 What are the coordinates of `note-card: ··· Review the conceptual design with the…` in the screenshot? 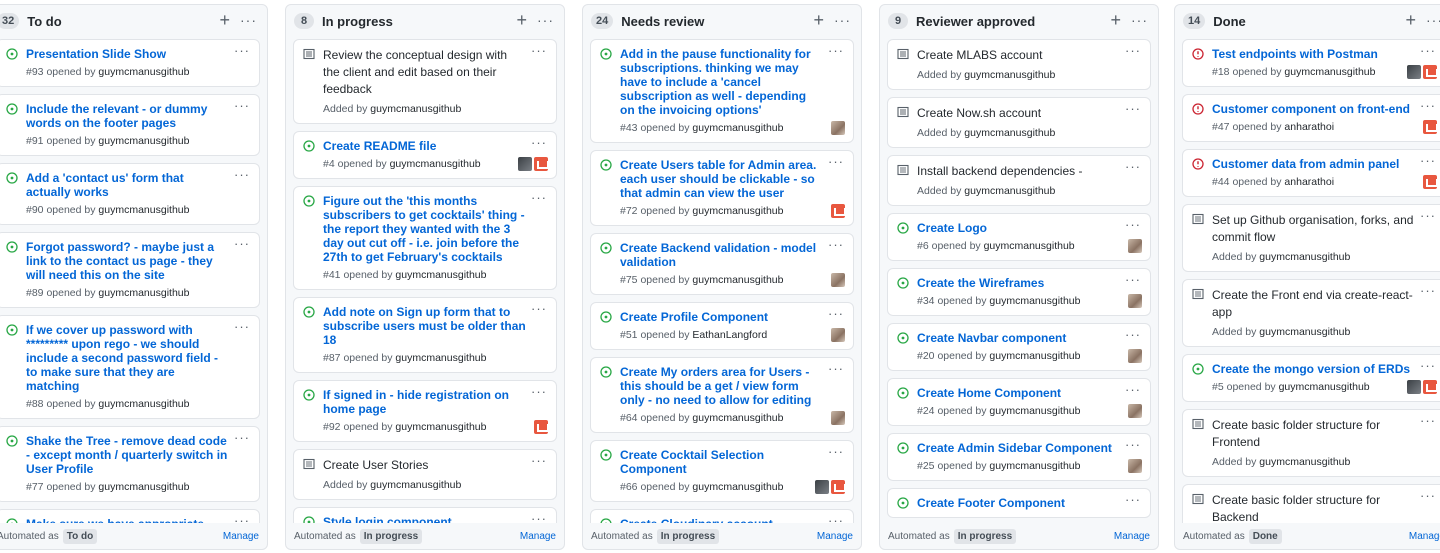 It's located at (425, 81).